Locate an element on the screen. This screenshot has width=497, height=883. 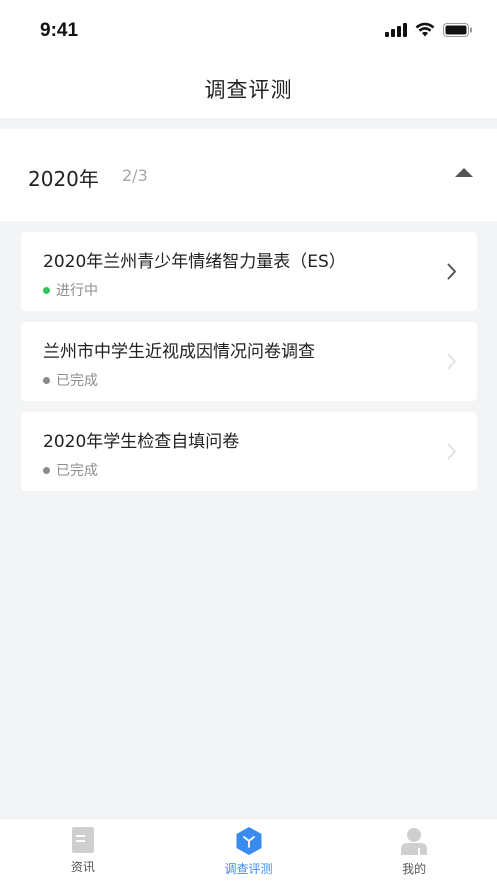
year-section-header: 2020年 2/3 is located at coordinates (248, 175).